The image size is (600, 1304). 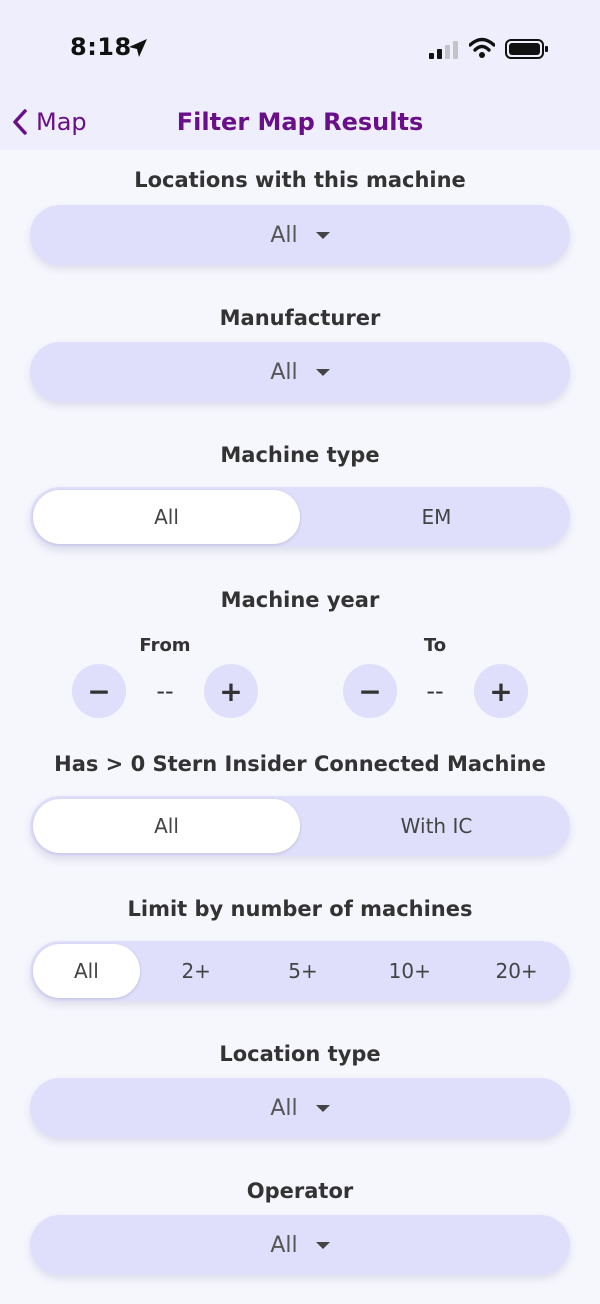 What do you see at coordinates (526, 49) in the screenshot?
I see `battery-icon` at bounding box center [526, 49].